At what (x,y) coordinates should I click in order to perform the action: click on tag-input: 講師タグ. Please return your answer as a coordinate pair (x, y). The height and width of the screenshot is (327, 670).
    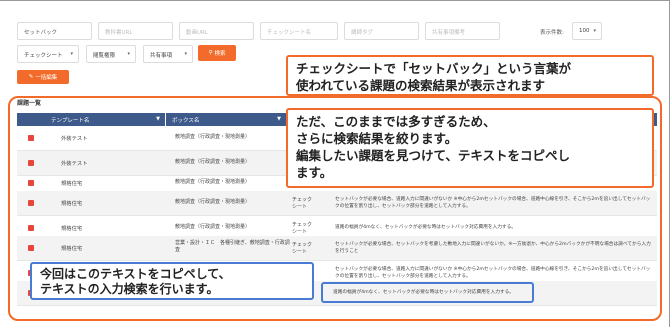
    Looking at the image, I should click on (381, 31).